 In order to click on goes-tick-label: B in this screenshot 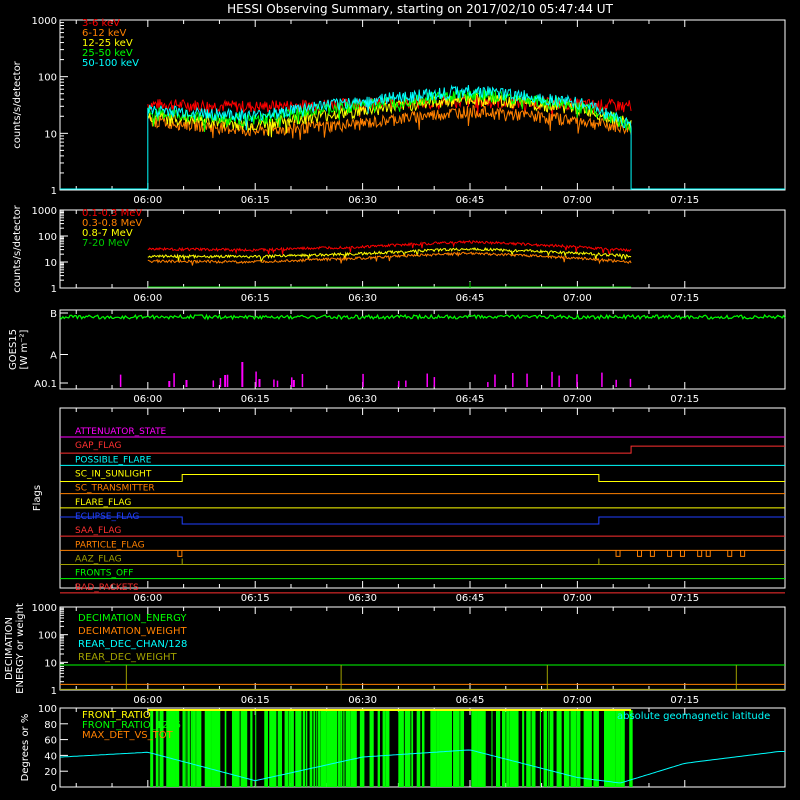, I will do `click(53, 314)`.